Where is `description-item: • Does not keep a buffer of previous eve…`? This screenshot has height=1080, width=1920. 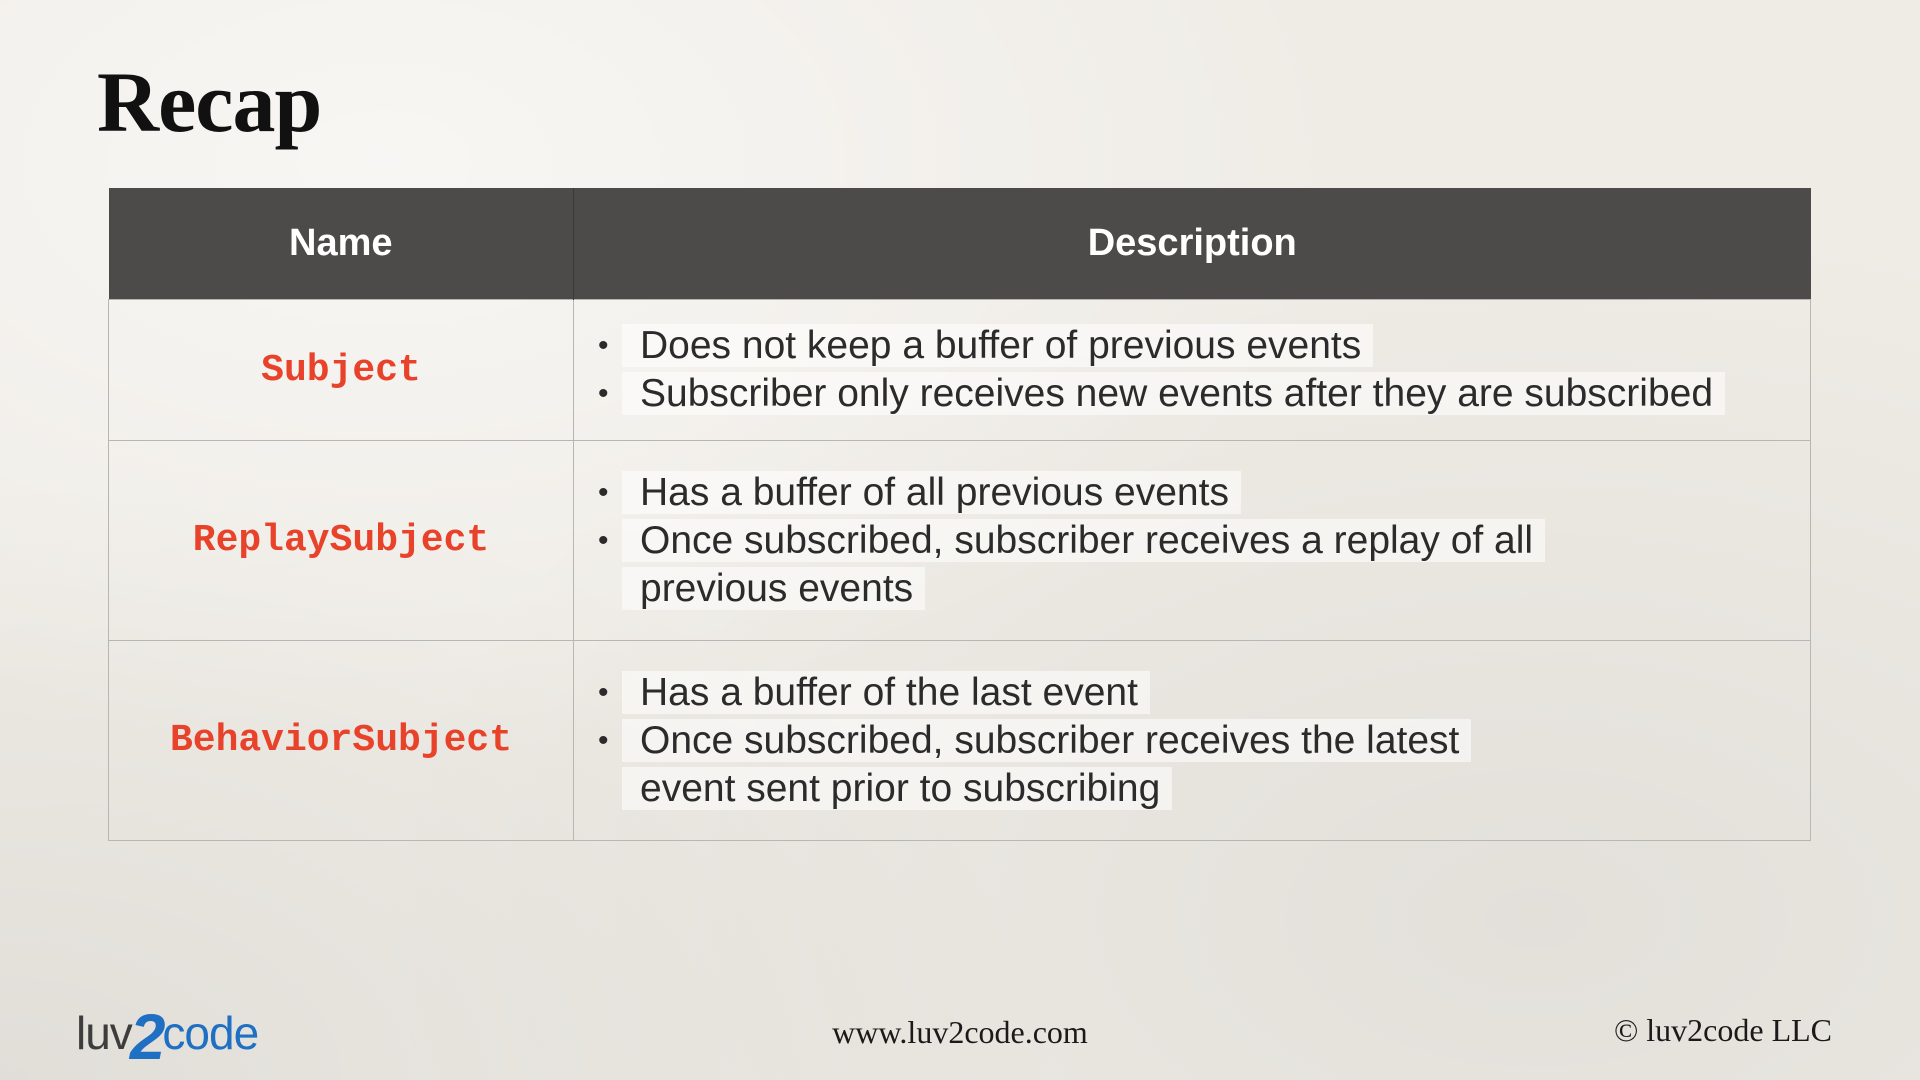
description-item: • Does not keep a buffer of previous eve… is located at coordinates (1204, 346).